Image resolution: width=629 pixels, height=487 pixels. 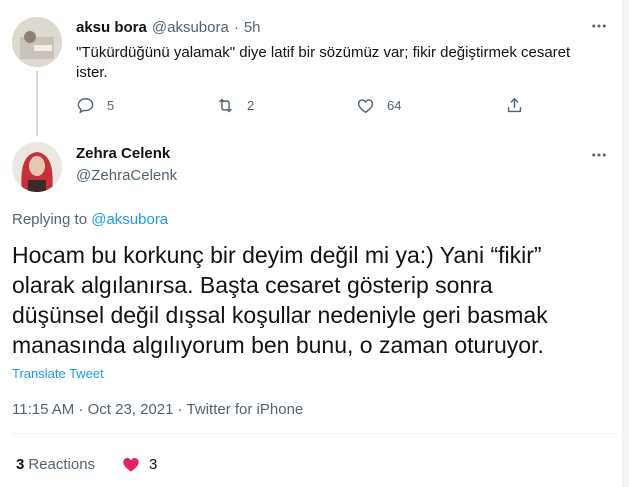 I want to click on heart-reaction-count: 3, so click(x=153, y=464).